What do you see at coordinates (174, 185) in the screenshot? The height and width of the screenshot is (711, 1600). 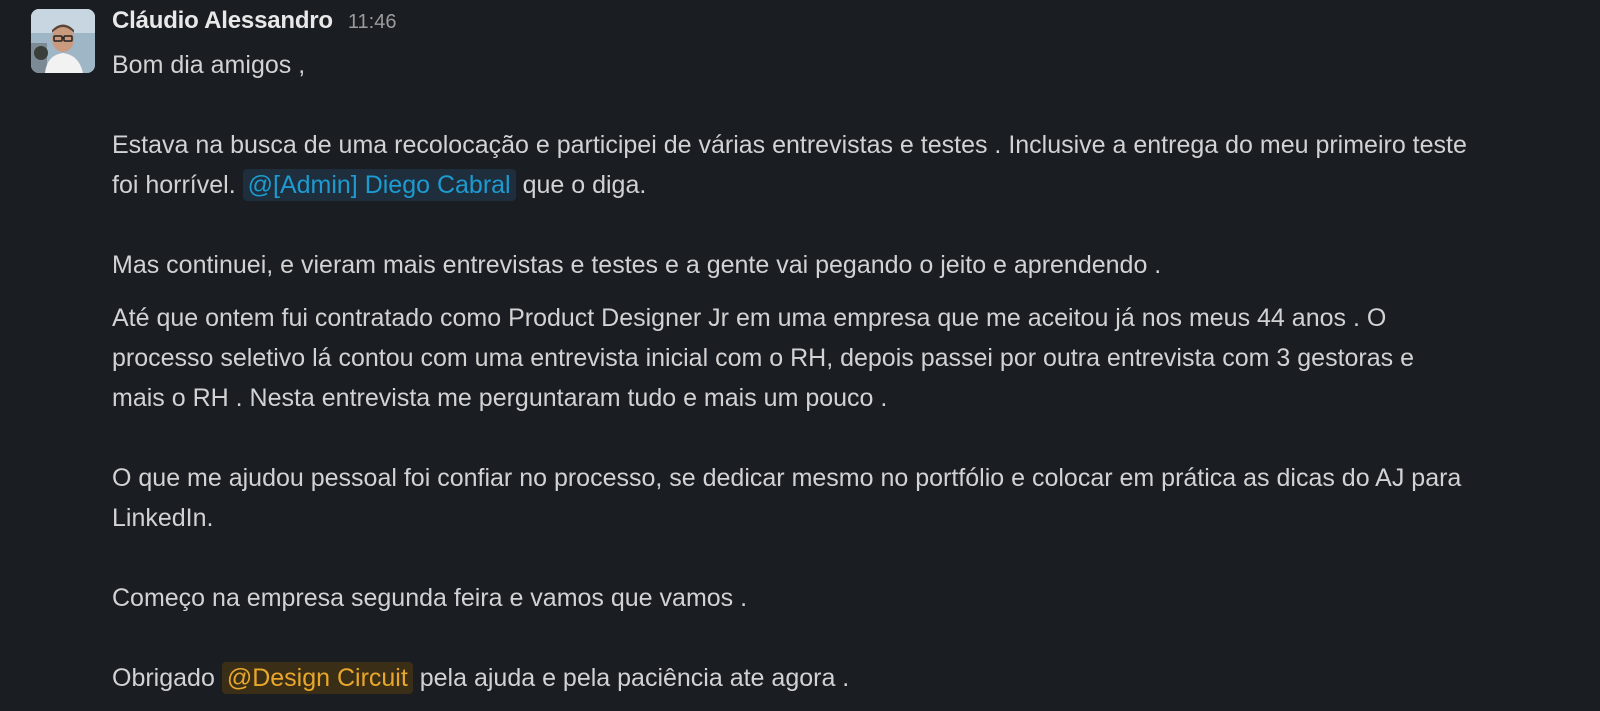 I see `message-text: foi horrível.` at bounding box center [174, 185].